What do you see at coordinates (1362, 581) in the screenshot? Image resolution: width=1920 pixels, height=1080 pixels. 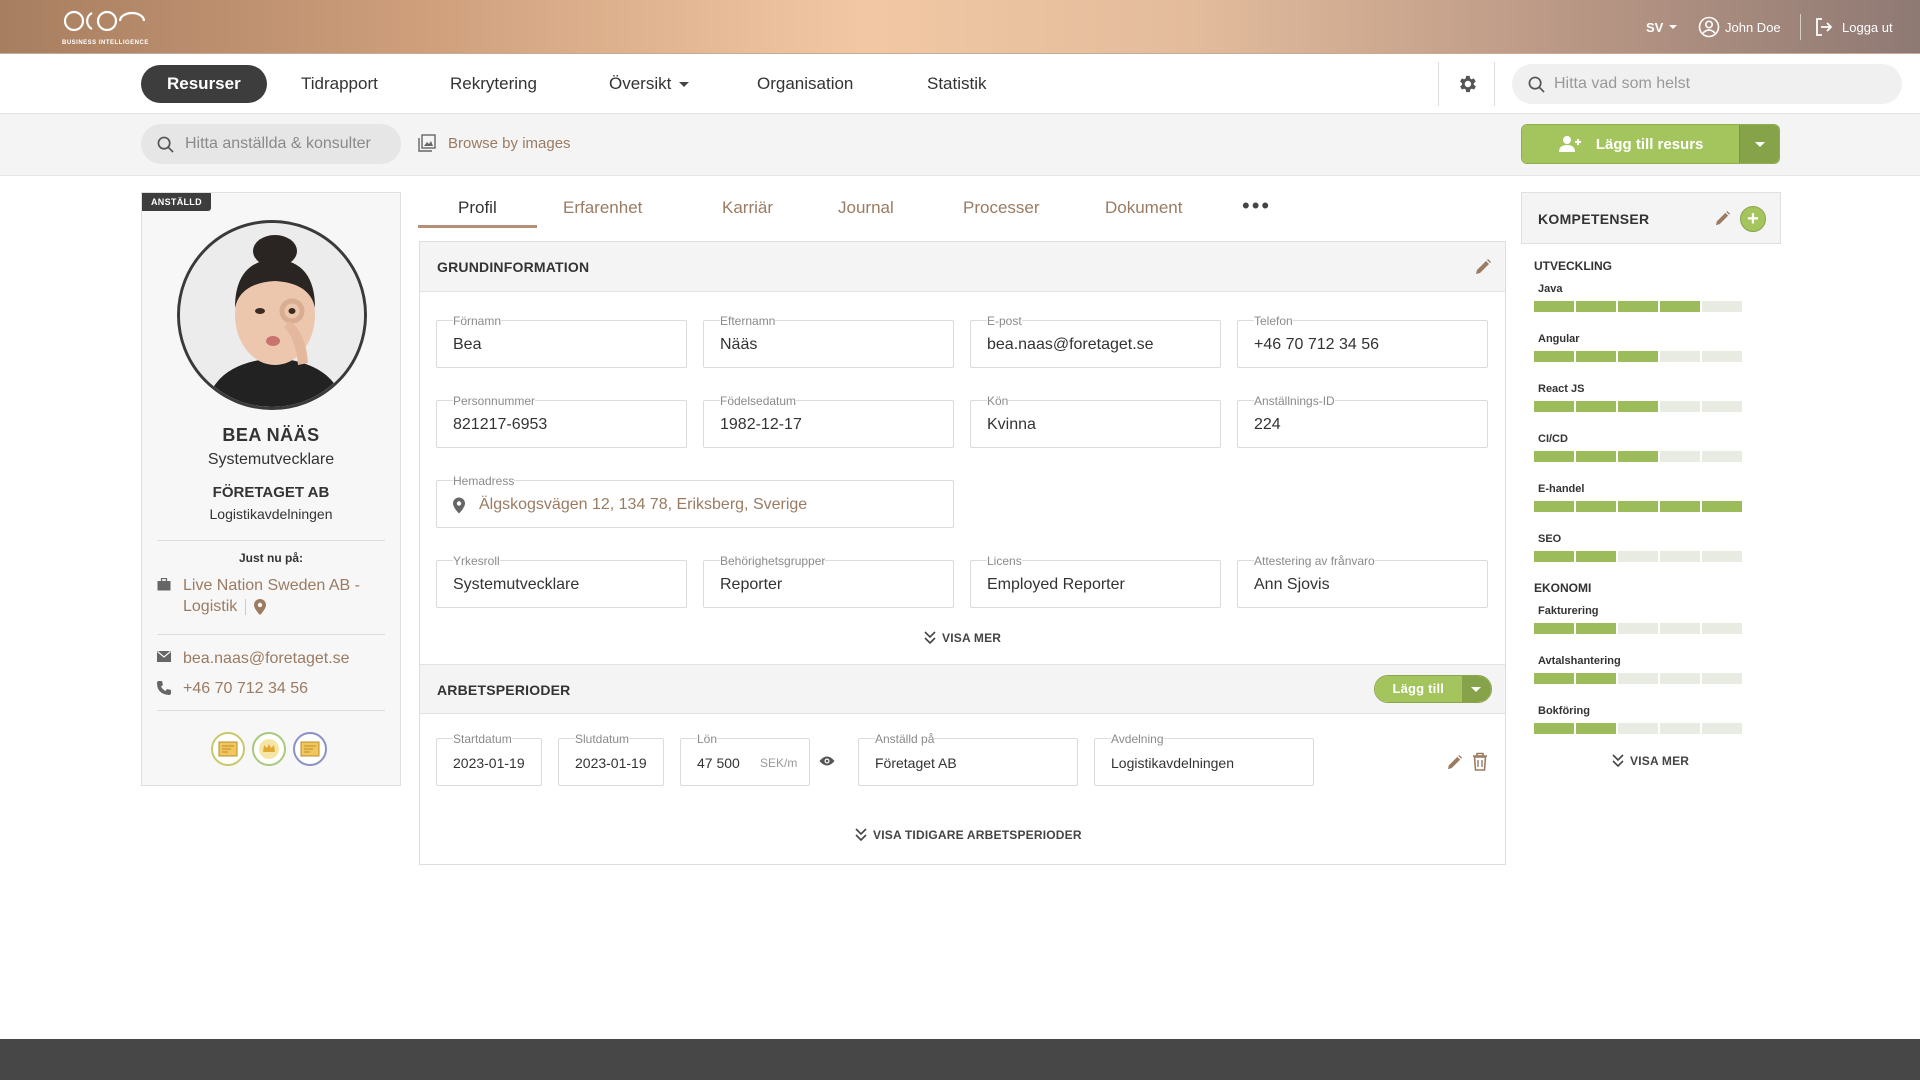 I see `field-attestering: Attestering av frånvaro Ann Sjovis` at bounding box center [1362, 581].